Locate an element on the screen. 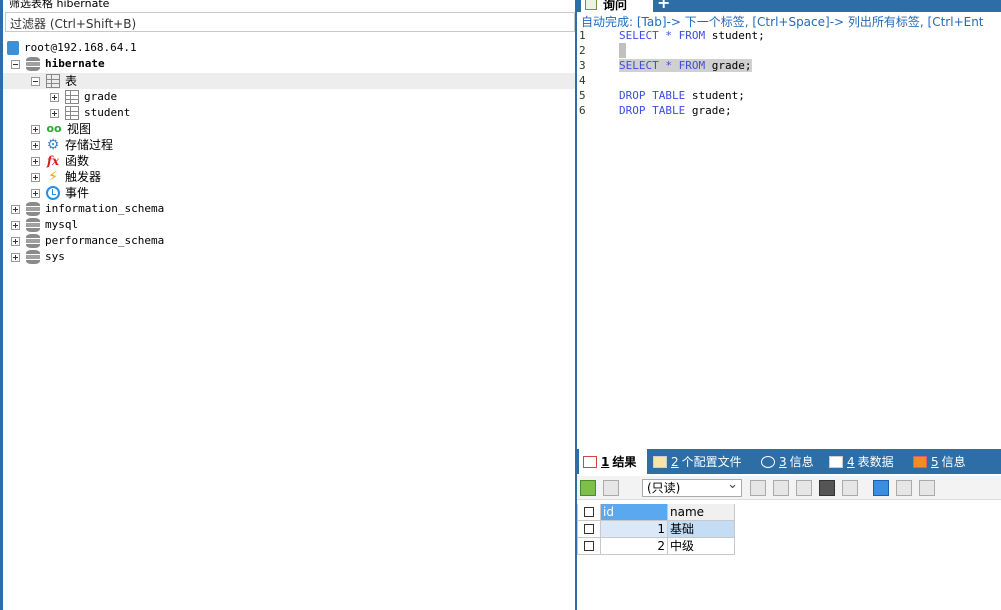  folder-label: 触发器 is located at coordinates (83, 177).